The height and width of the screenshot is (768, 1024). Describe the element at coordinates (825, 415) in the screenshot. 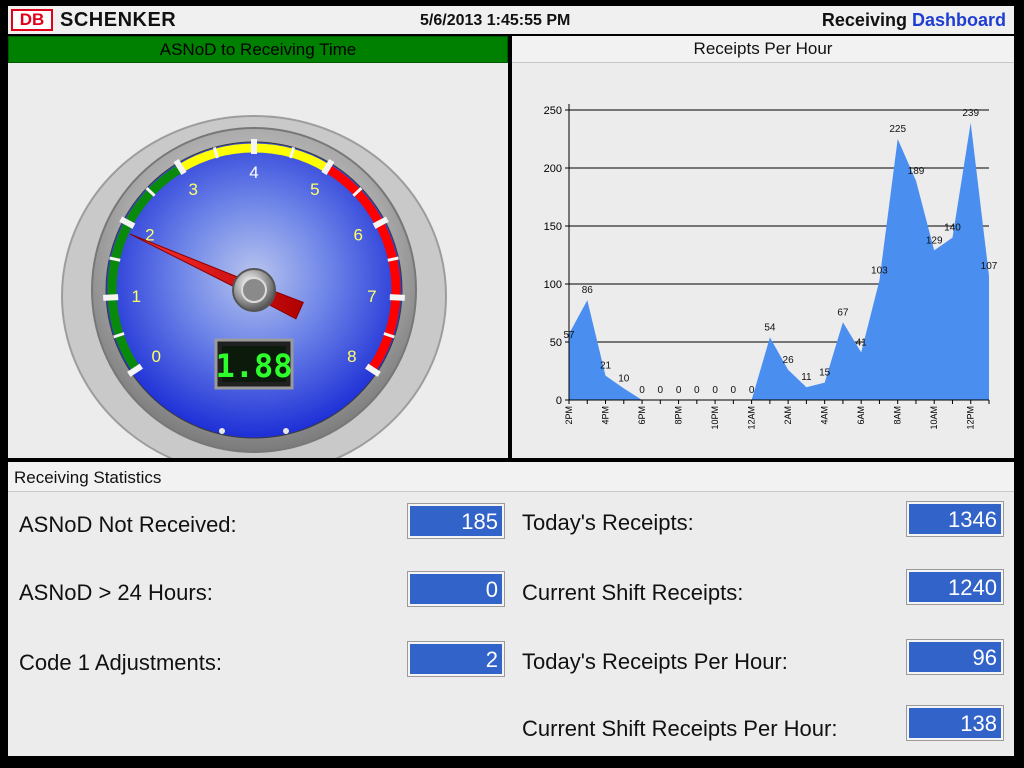

I see `chart-x-tick-label: 4AM` at that location.